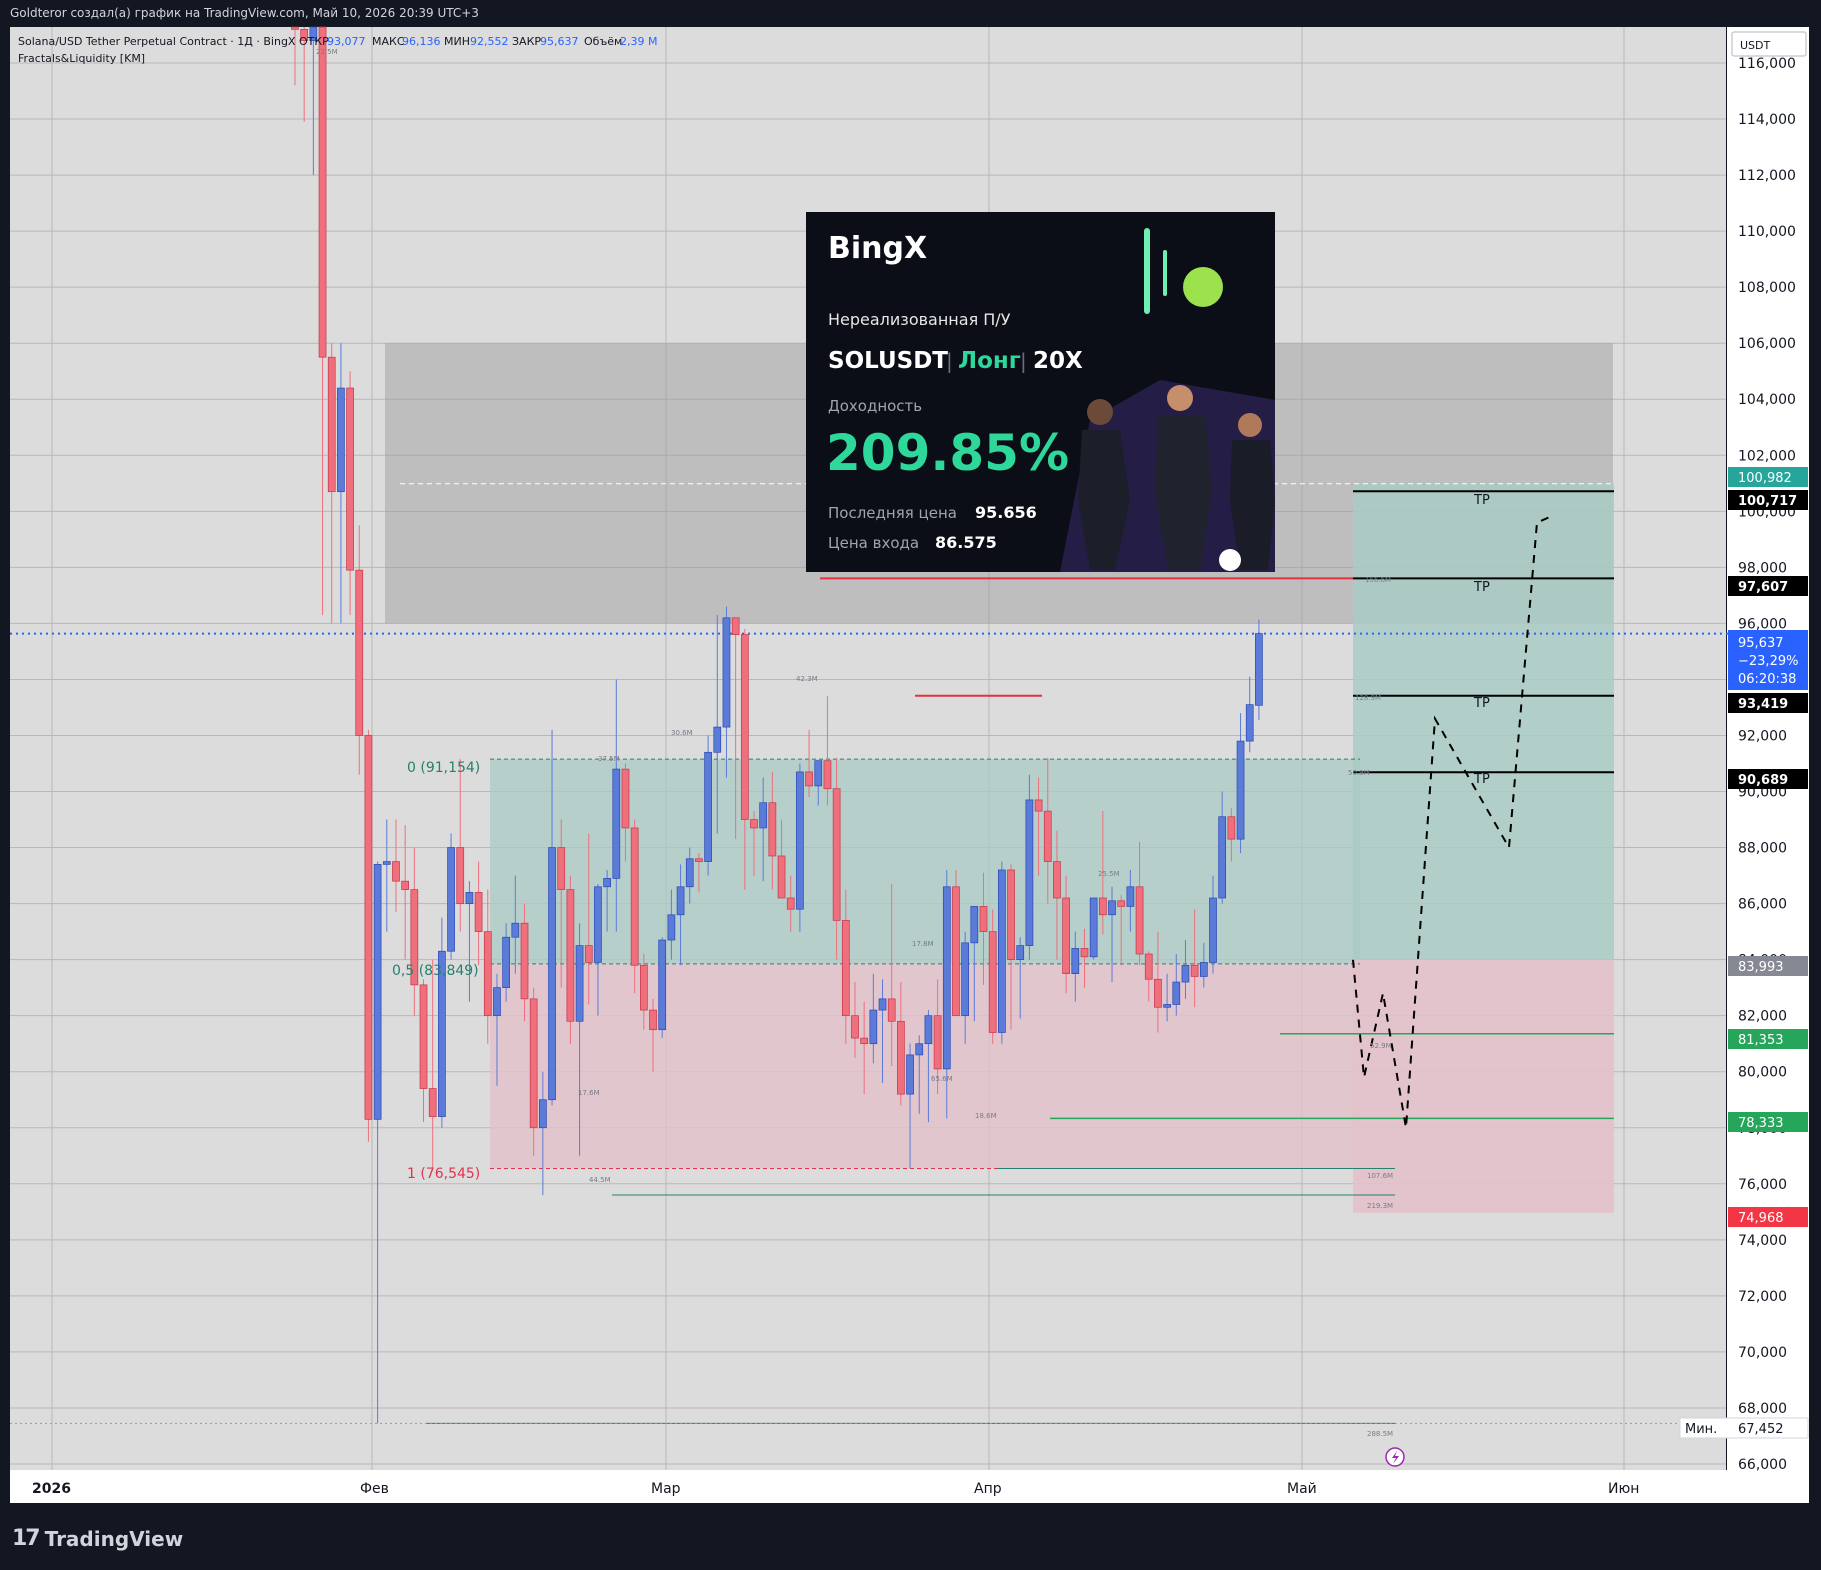  What do you see at coordinates (1763, 587) in the screenshot?
I see `price-tag-97607-text: 97,607` at bounding box center [1763, 587].